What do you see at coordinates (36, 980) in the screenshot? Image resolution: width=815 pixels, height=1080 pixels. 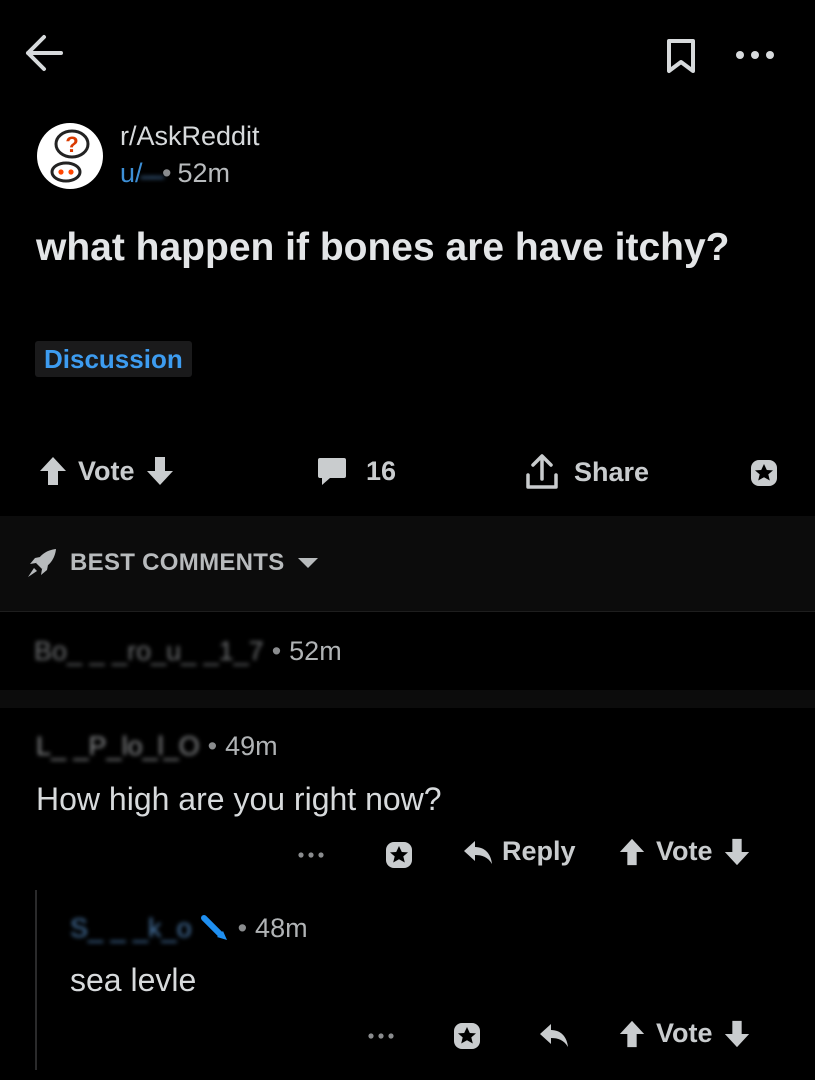 I see `thread-line` at bounding box center [36, 980].